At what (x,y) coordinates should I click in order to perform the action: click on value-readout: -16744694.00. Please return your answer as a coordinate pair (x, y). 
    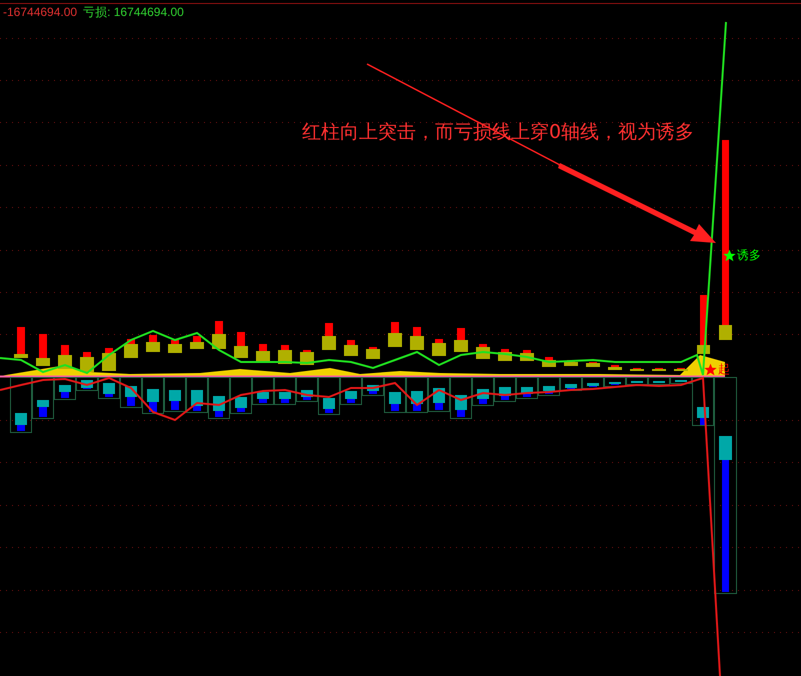
    Looking at the image, I should click on (40, 12).